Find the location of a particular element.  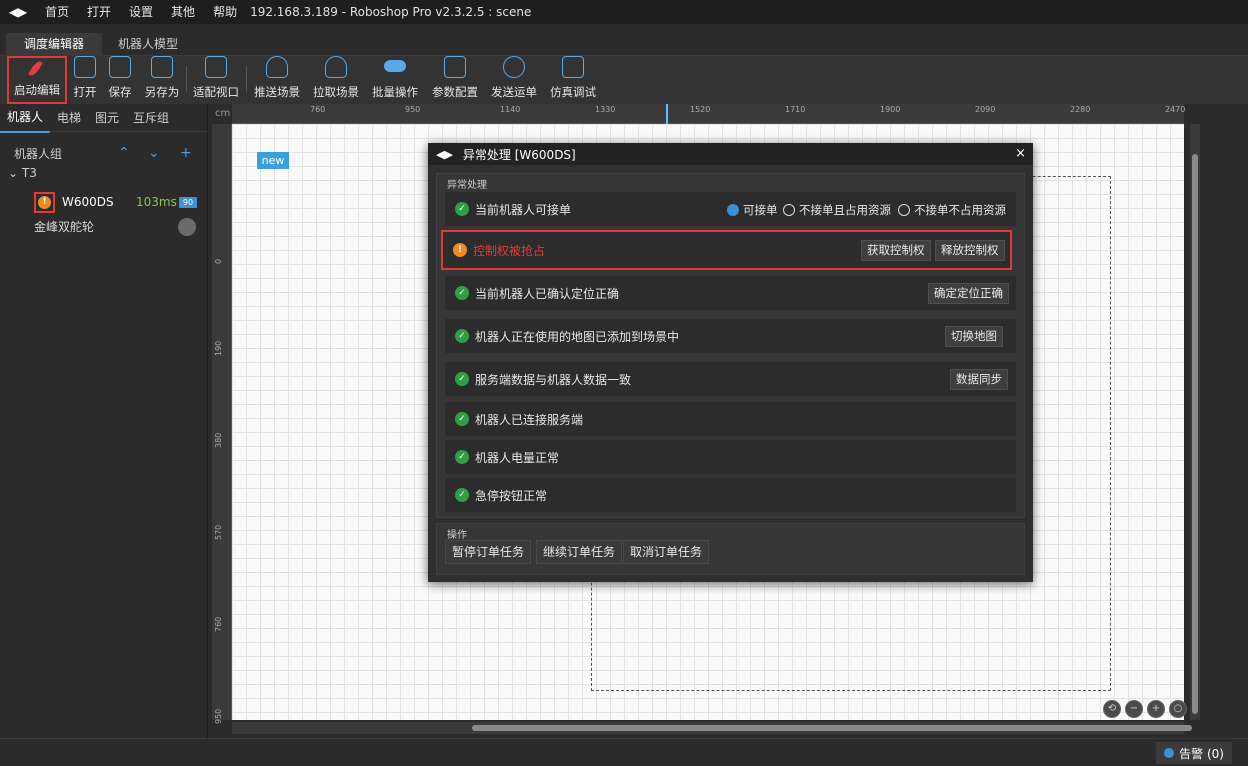

close-icon: × is located at coordinates (1020, 153).